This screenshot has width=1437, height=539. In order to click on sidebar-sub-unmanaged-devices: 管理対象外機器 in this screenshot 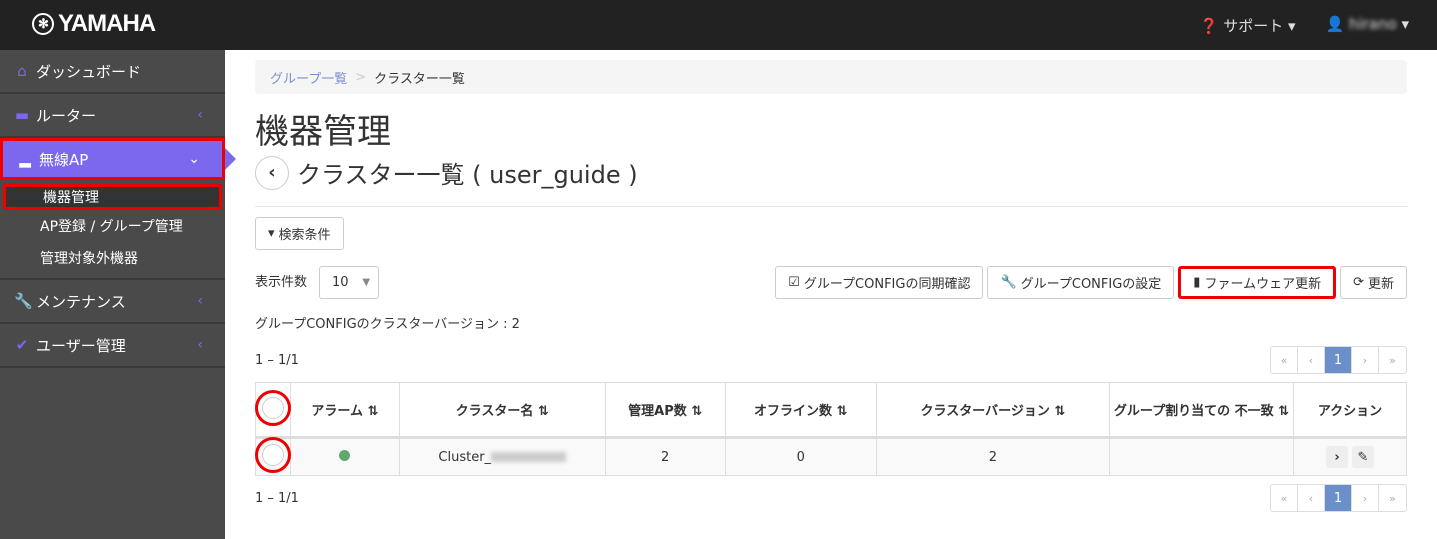, I will do `click(112, 258)`.